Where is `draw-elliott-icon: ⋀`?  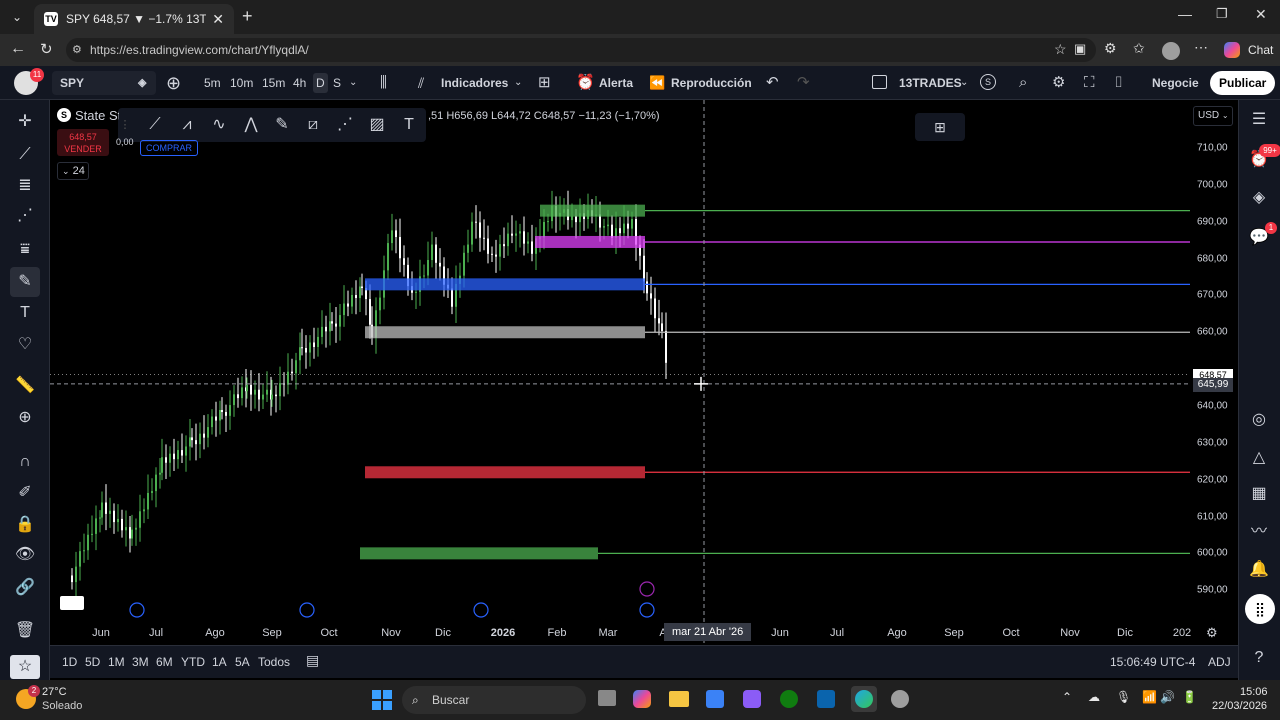 draw-elliott-icon: ⋀ is located at coordinates (251, 125).